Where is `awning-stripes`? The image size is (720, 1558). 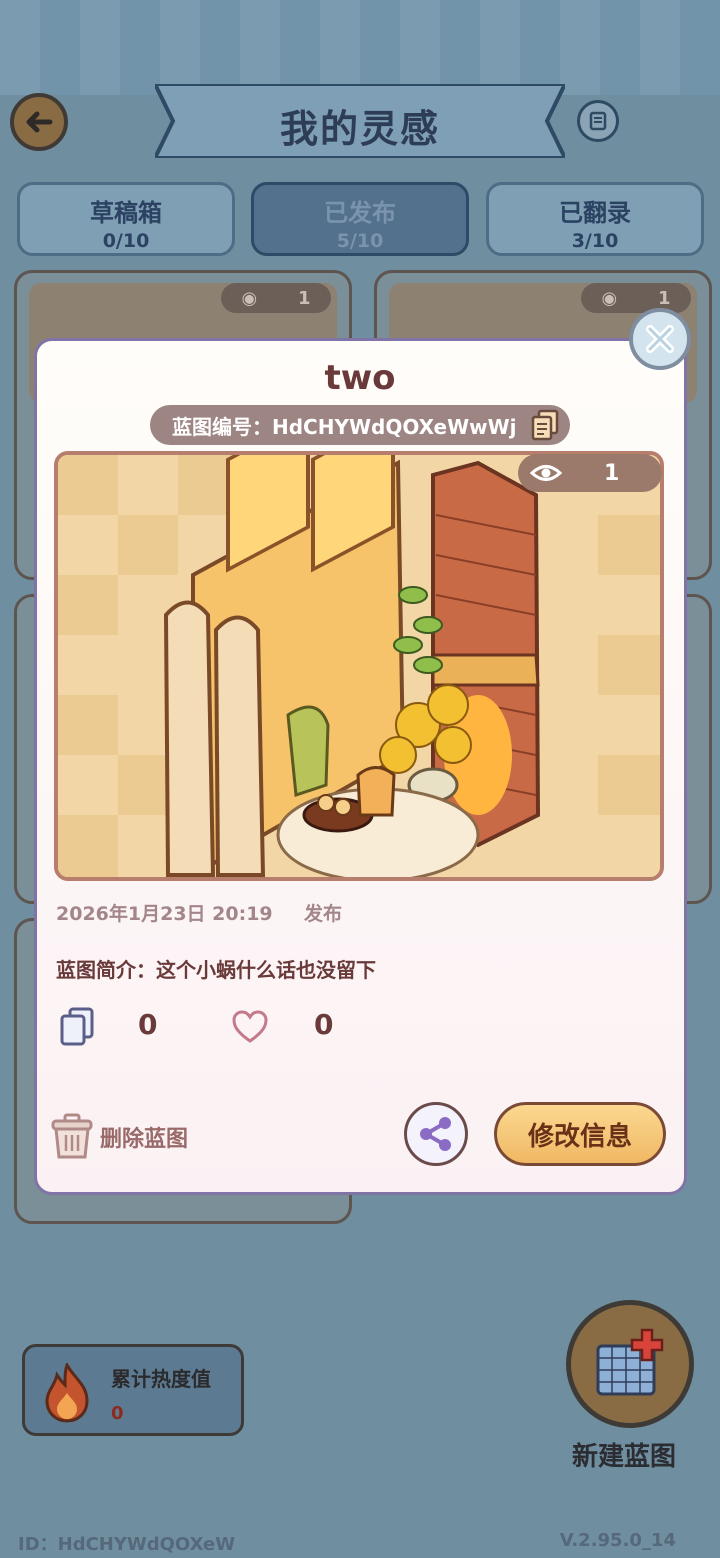 awning-stripes is located at coordinates (360, 47).